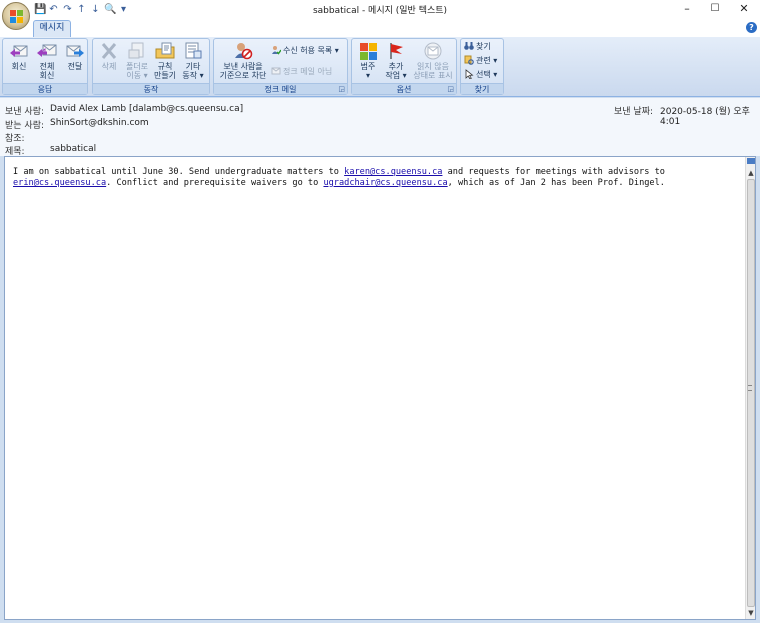 The height and width of the screenshot is (623, 760). Describe the element at coordinates (280, 88) in the screenshot. I see `group-junk-mail-label: 정크 메일` at that location.